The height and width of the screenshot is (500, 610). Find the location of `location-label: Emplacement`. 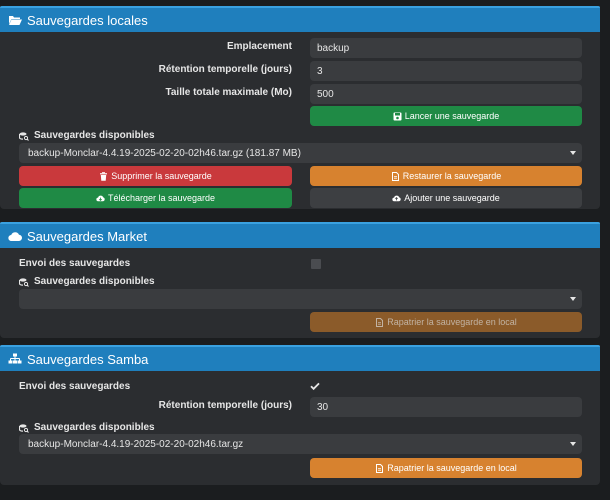

location-label: Emplacement is located at coordinates (259, 46).